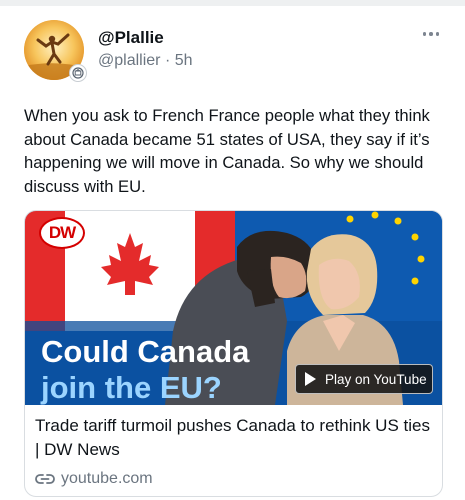 This screenshot has height=500, width=465. What do you see at coordinates (62, 233) in the screenshot?
I see `dw-logo: DW` at bounding box center [62, 233].